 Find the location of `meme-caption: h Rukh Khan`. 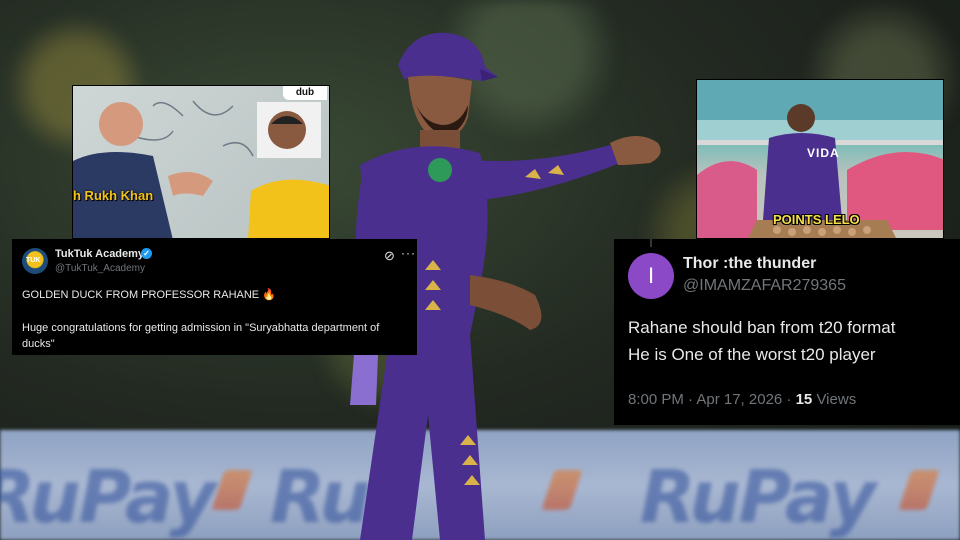

meme-caption: h Rukh Khan is located at coordinates (113, 195).